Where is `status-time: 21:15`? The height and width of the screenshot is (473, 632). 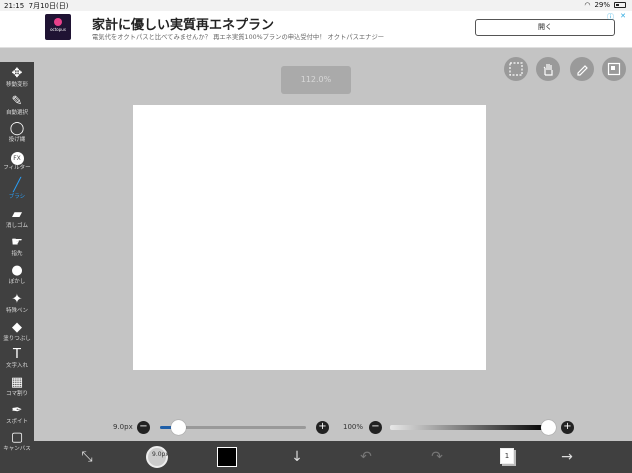
status-time: 21:15 is located at coordinates (14, 6).